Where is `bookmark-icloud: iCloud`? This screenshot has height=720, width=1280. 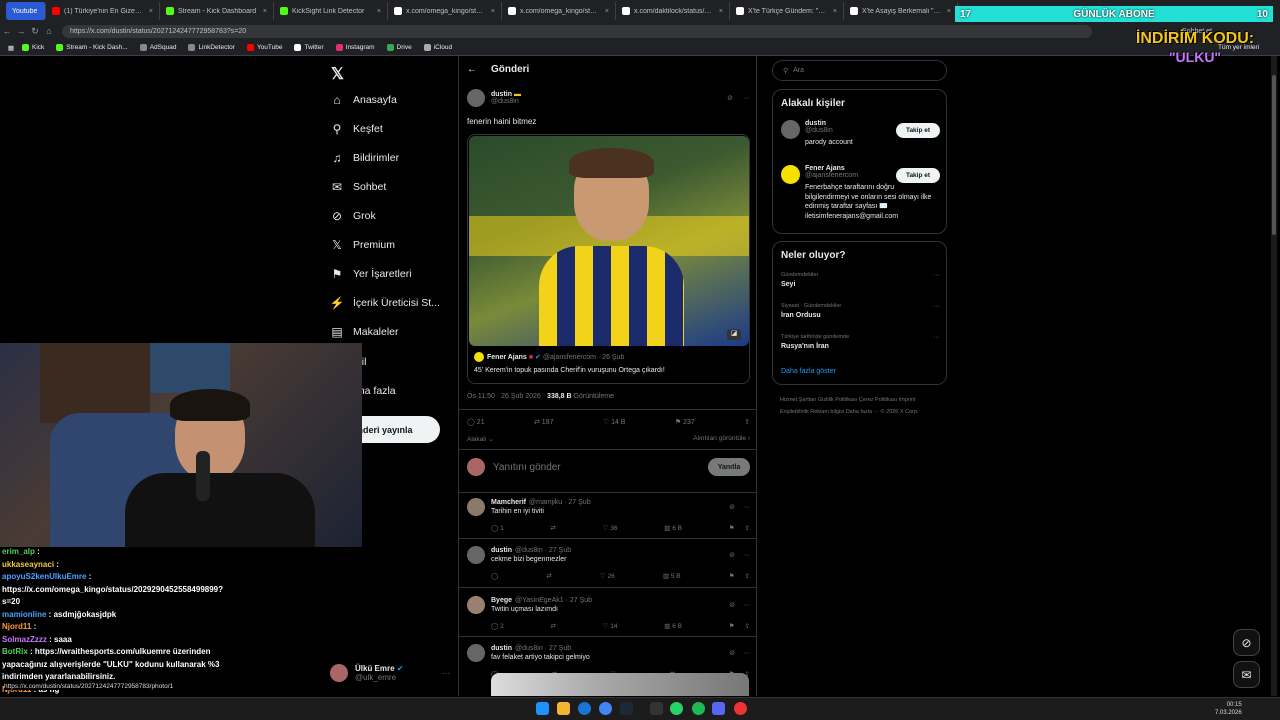
bookmark-icloud: iCloud is located at coordinates (437, 47).